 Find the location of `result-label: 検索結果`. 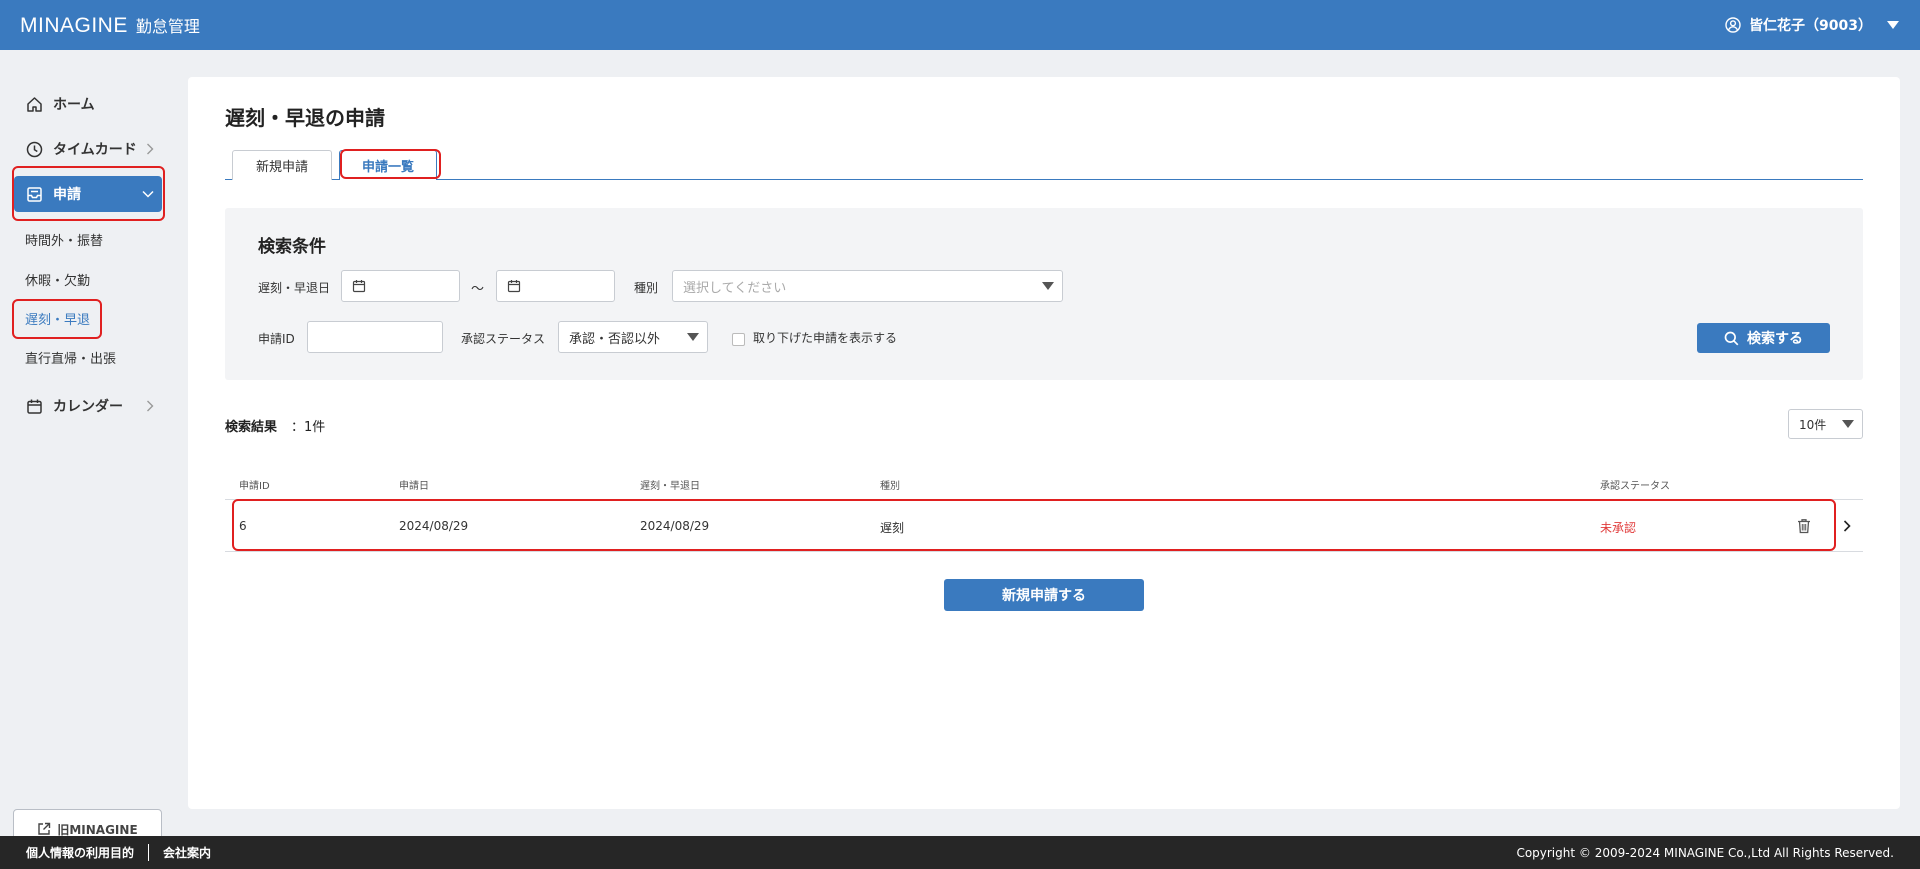

result-label: 検索結果 is located at coordinates (251, 427).